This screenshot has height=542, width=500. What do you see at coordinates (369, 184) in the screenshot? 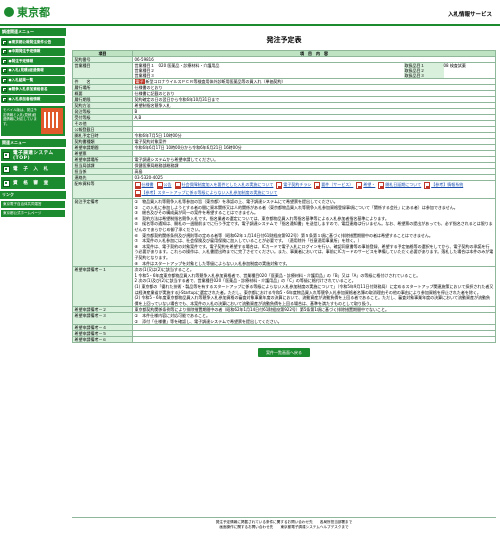
I see `document-name: 希望・` at bounding box center [369, 184].